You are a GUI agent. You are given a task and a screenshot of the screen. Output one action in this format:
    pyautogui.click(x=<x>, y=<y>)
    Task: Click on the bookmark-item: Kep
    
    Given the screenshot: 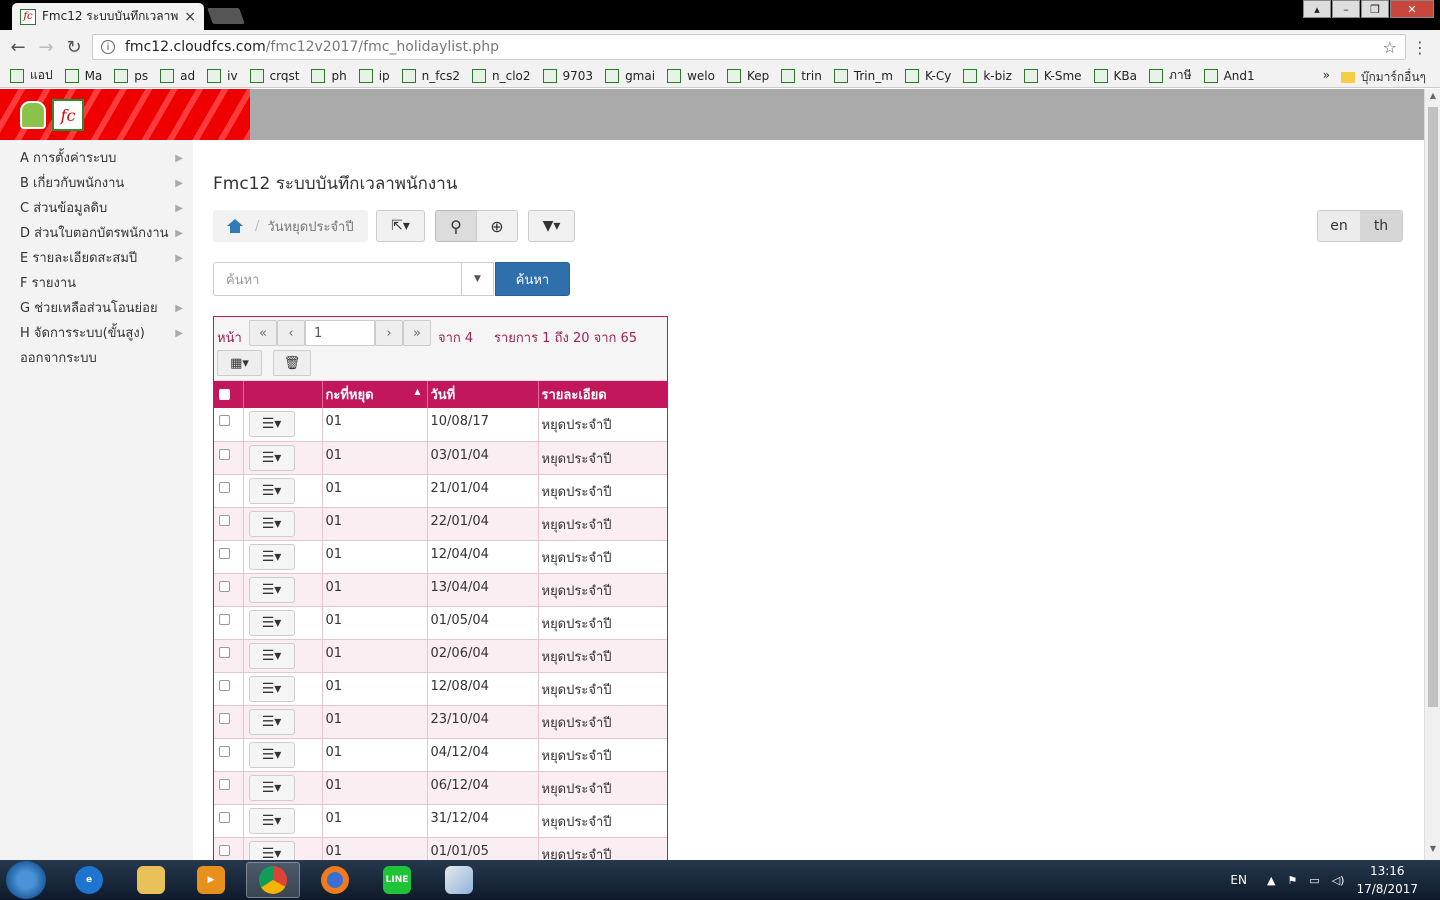 What is the action you would take?
    pyautogui.click(x=747, y=75)
    